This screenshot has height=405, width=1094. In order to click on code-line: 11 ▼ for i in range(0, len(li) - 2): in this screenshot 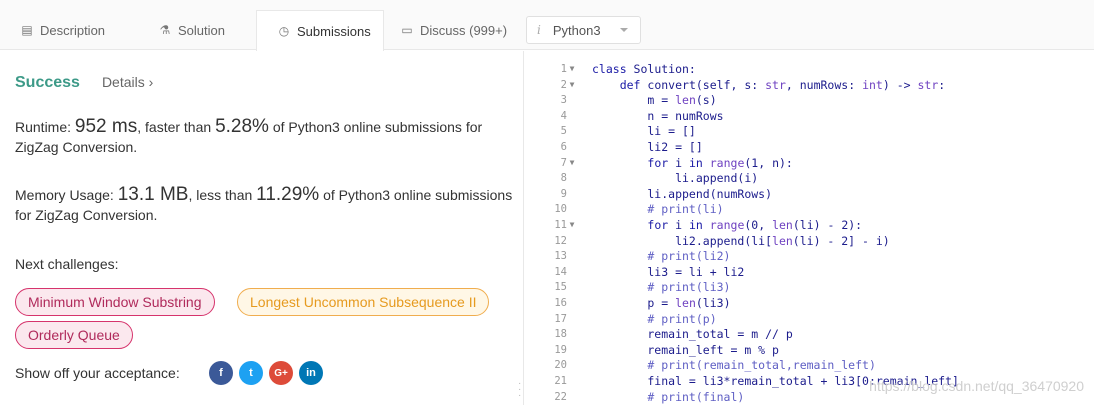, I will do `click(809, 225)`.